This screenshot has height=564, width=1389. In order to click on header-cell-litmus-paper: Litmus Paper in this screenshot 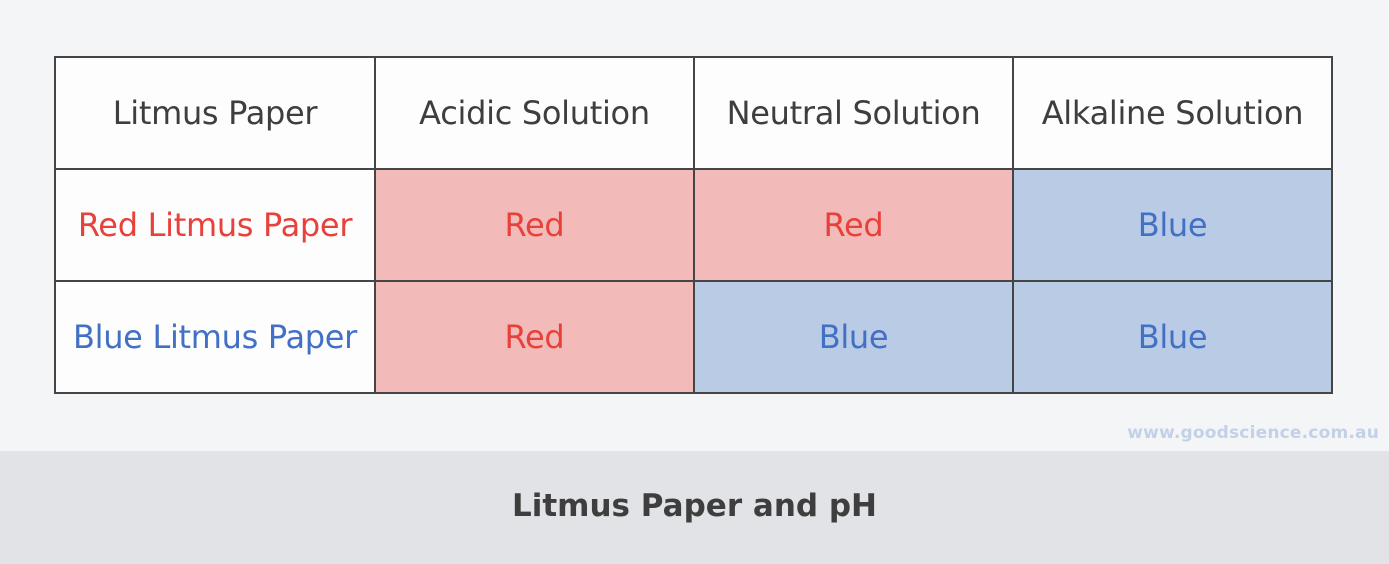, I will do `click(215, 113)`.